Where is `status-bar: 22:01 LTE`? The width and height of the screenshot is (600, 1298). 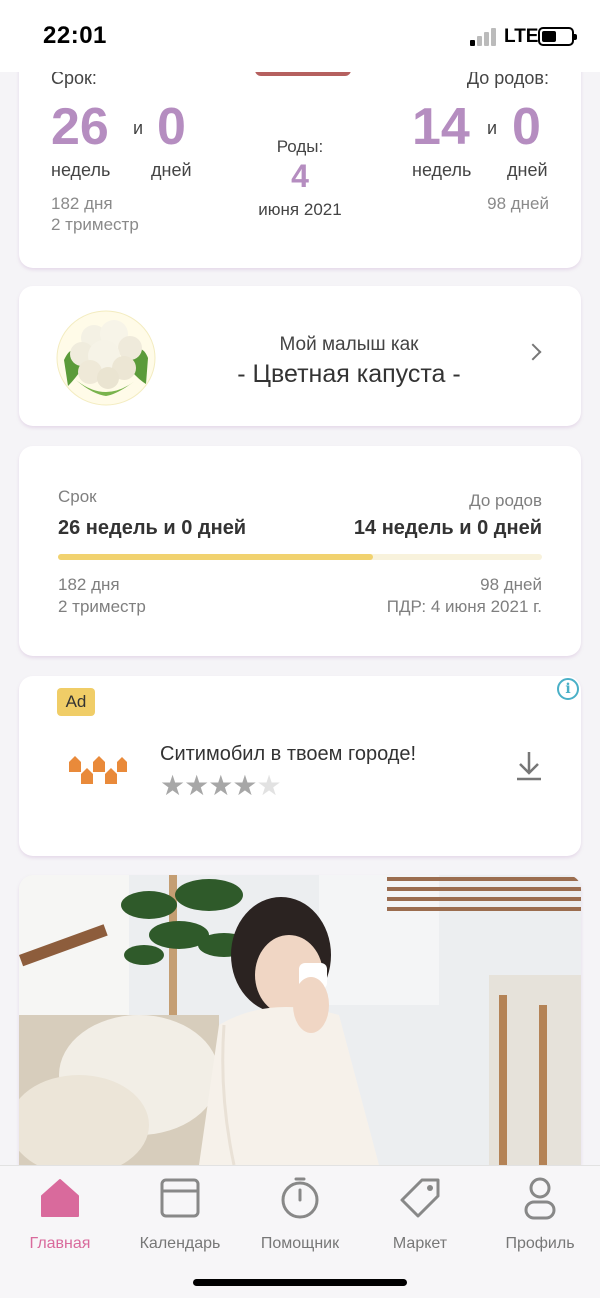 status-bar: 22:01 LTE is located at coordinates (300, 36).